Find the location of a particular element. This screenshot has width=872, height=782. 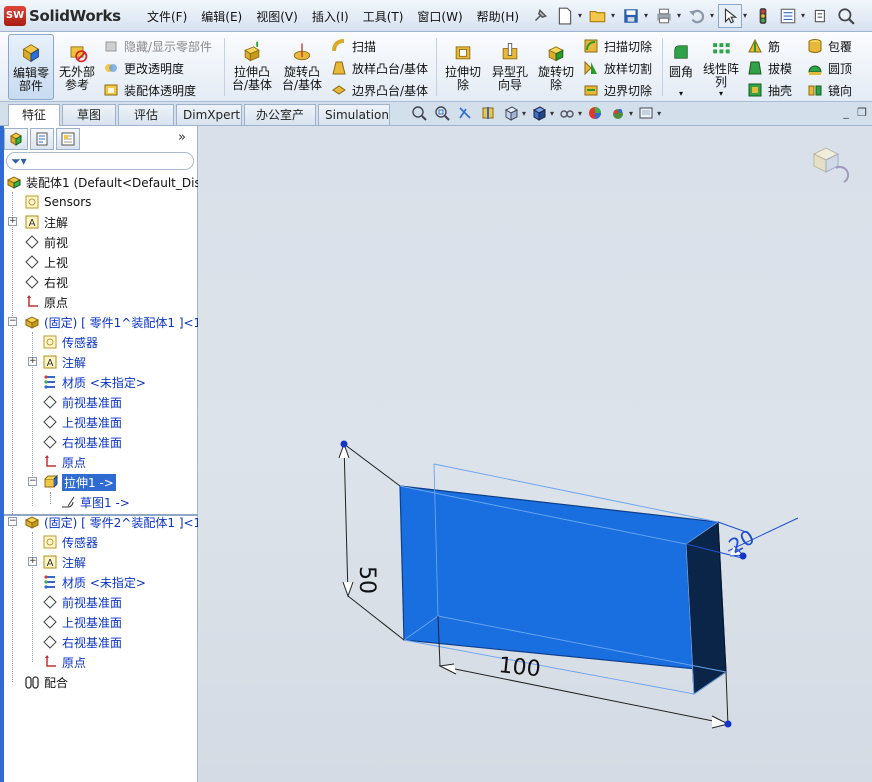

view-orientation-icon is located at coordinates (511, 113).